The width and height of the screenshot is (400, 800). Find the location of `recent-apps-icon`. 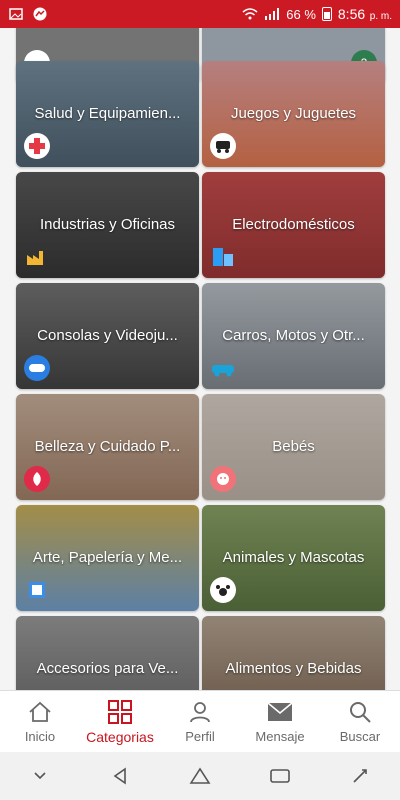

recent-apps-icon is located at coordinates (280, 776).